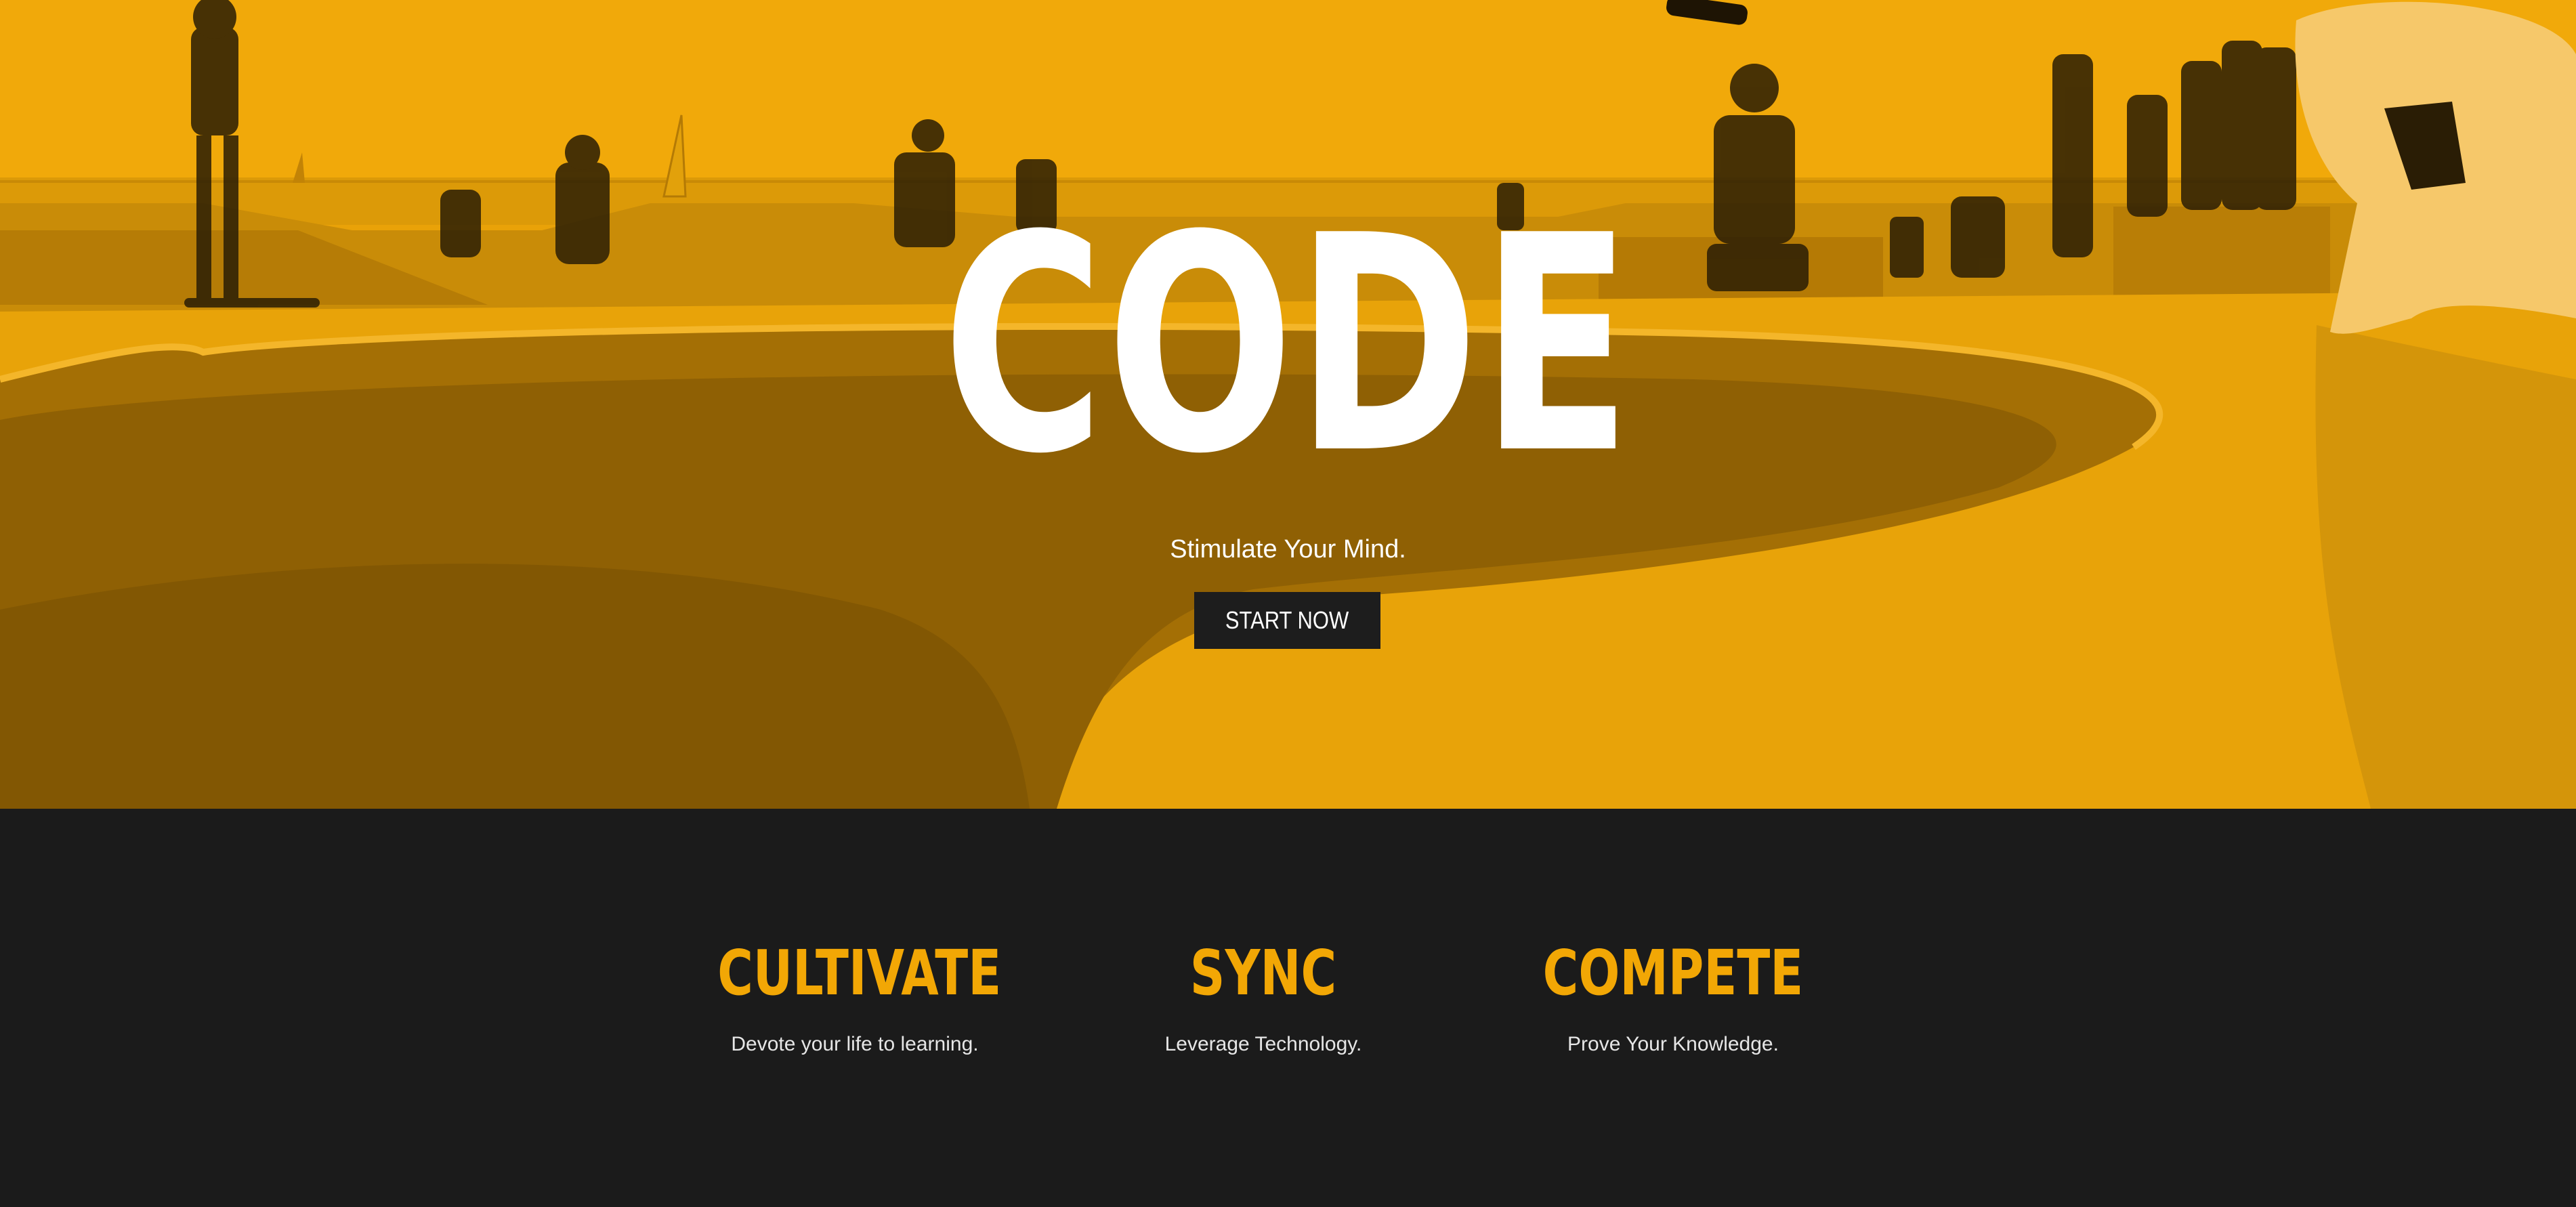 Image resolution: width=2576 pixels, height=1207 pixels. I want to click on start-now-button-label: START NOW, so click(1287, 620).